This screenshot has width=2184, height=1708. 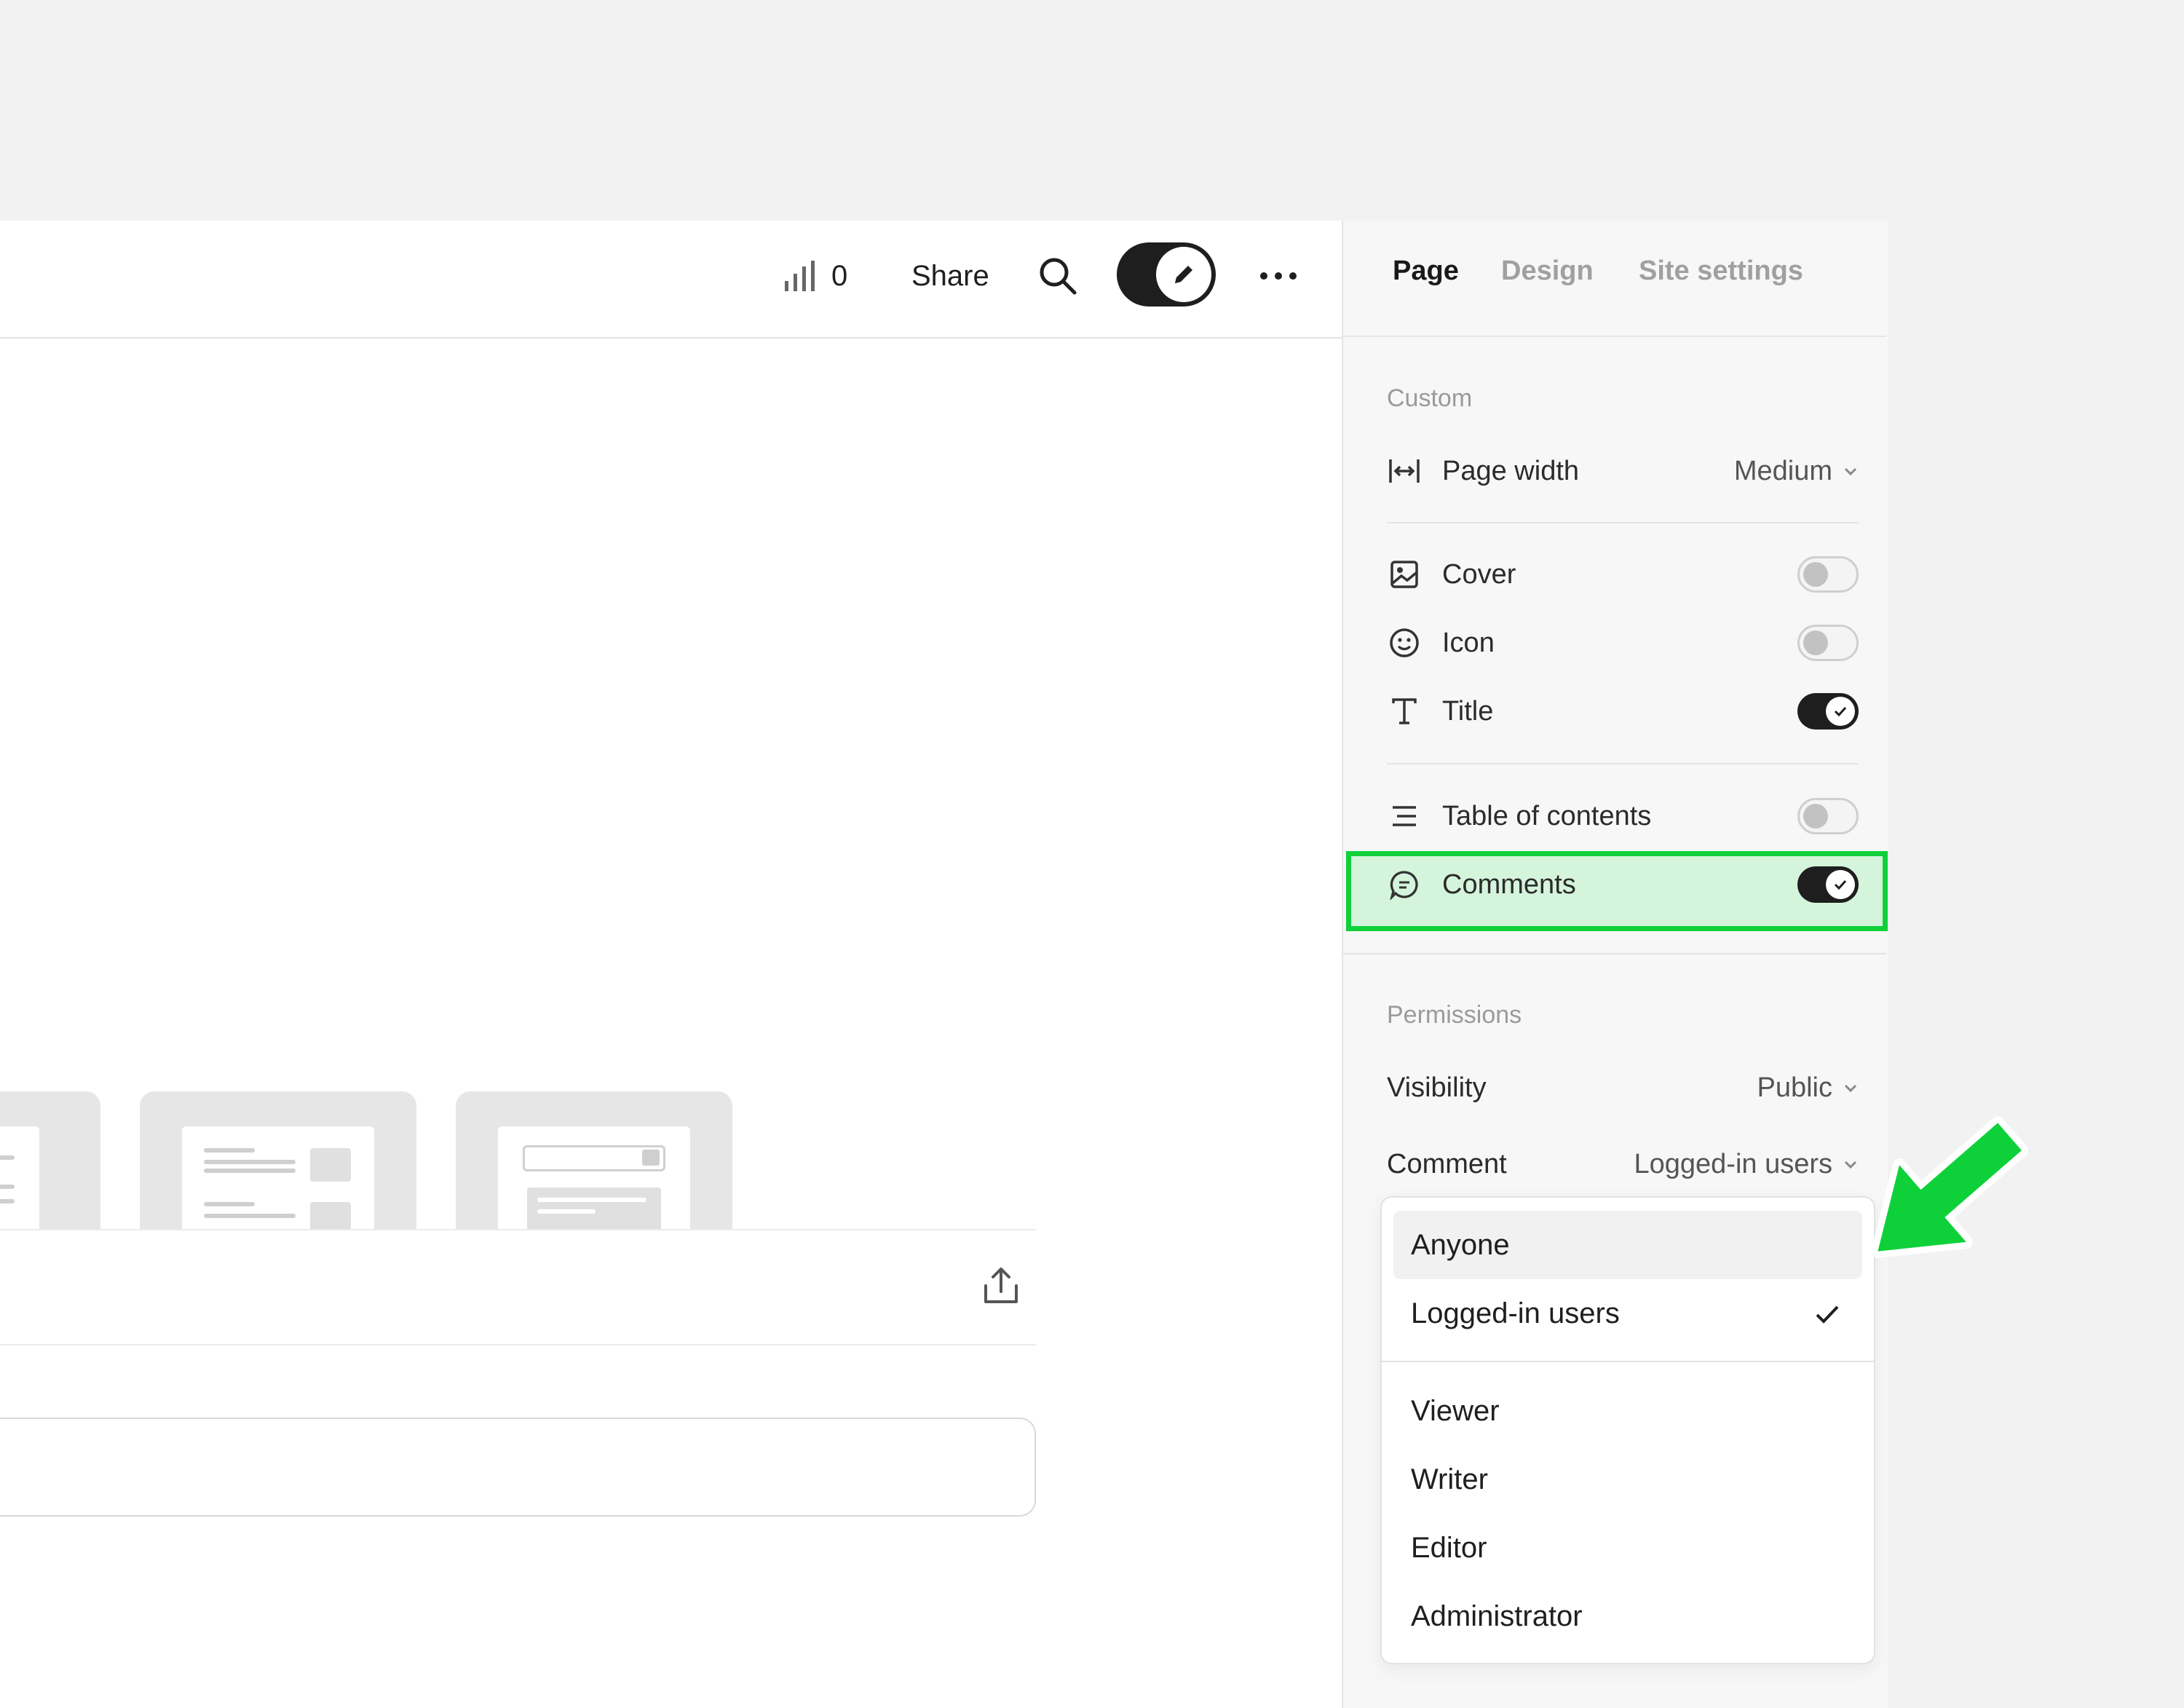 I want to click on option-label: Logged-in users, so click(x=1515, y=1313).